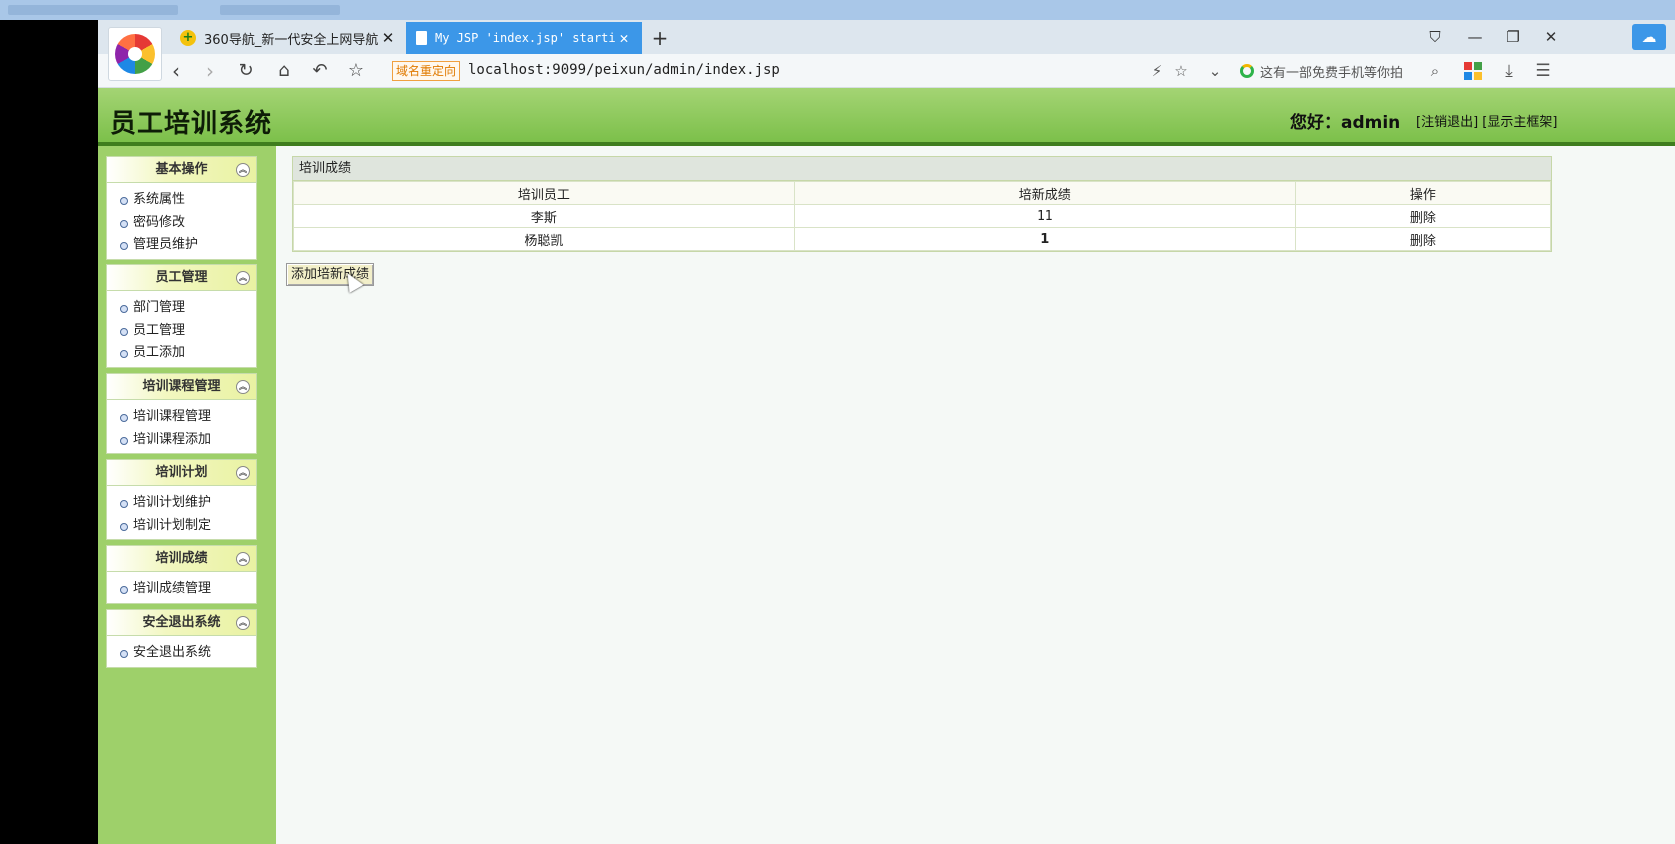 Image resolution: width=1675 pixels, height=844 pixels. What do you see at coordinates (544, 216) in the screenshot?
I see `employee-cell: 李斯` at bounding box center [544, 216].